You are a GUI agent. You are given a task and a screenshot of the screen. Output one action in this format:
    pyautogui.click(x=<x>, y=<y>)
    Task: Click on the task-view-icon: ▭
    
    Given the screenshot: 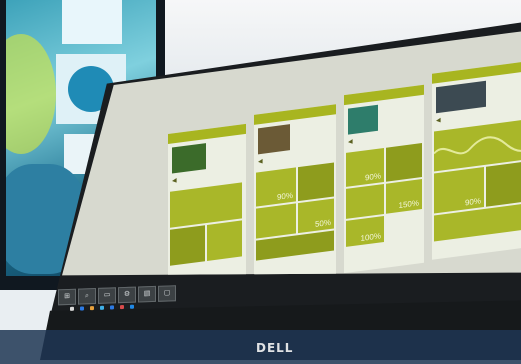 What is the action you would take?
    pyautogui.click(x=107, y=295)
    